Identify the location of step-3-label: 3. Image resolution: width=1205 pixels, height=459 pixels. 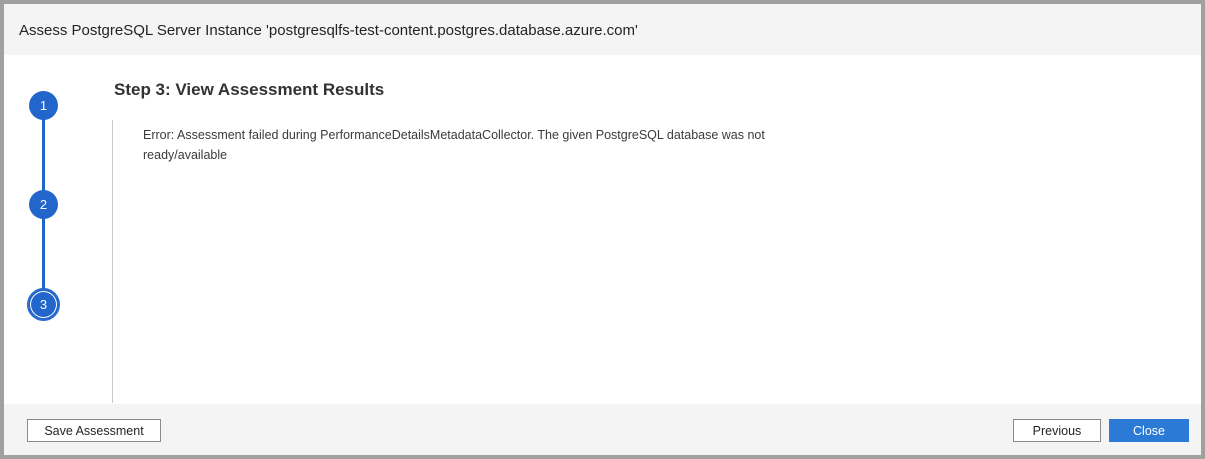
(43, 304).